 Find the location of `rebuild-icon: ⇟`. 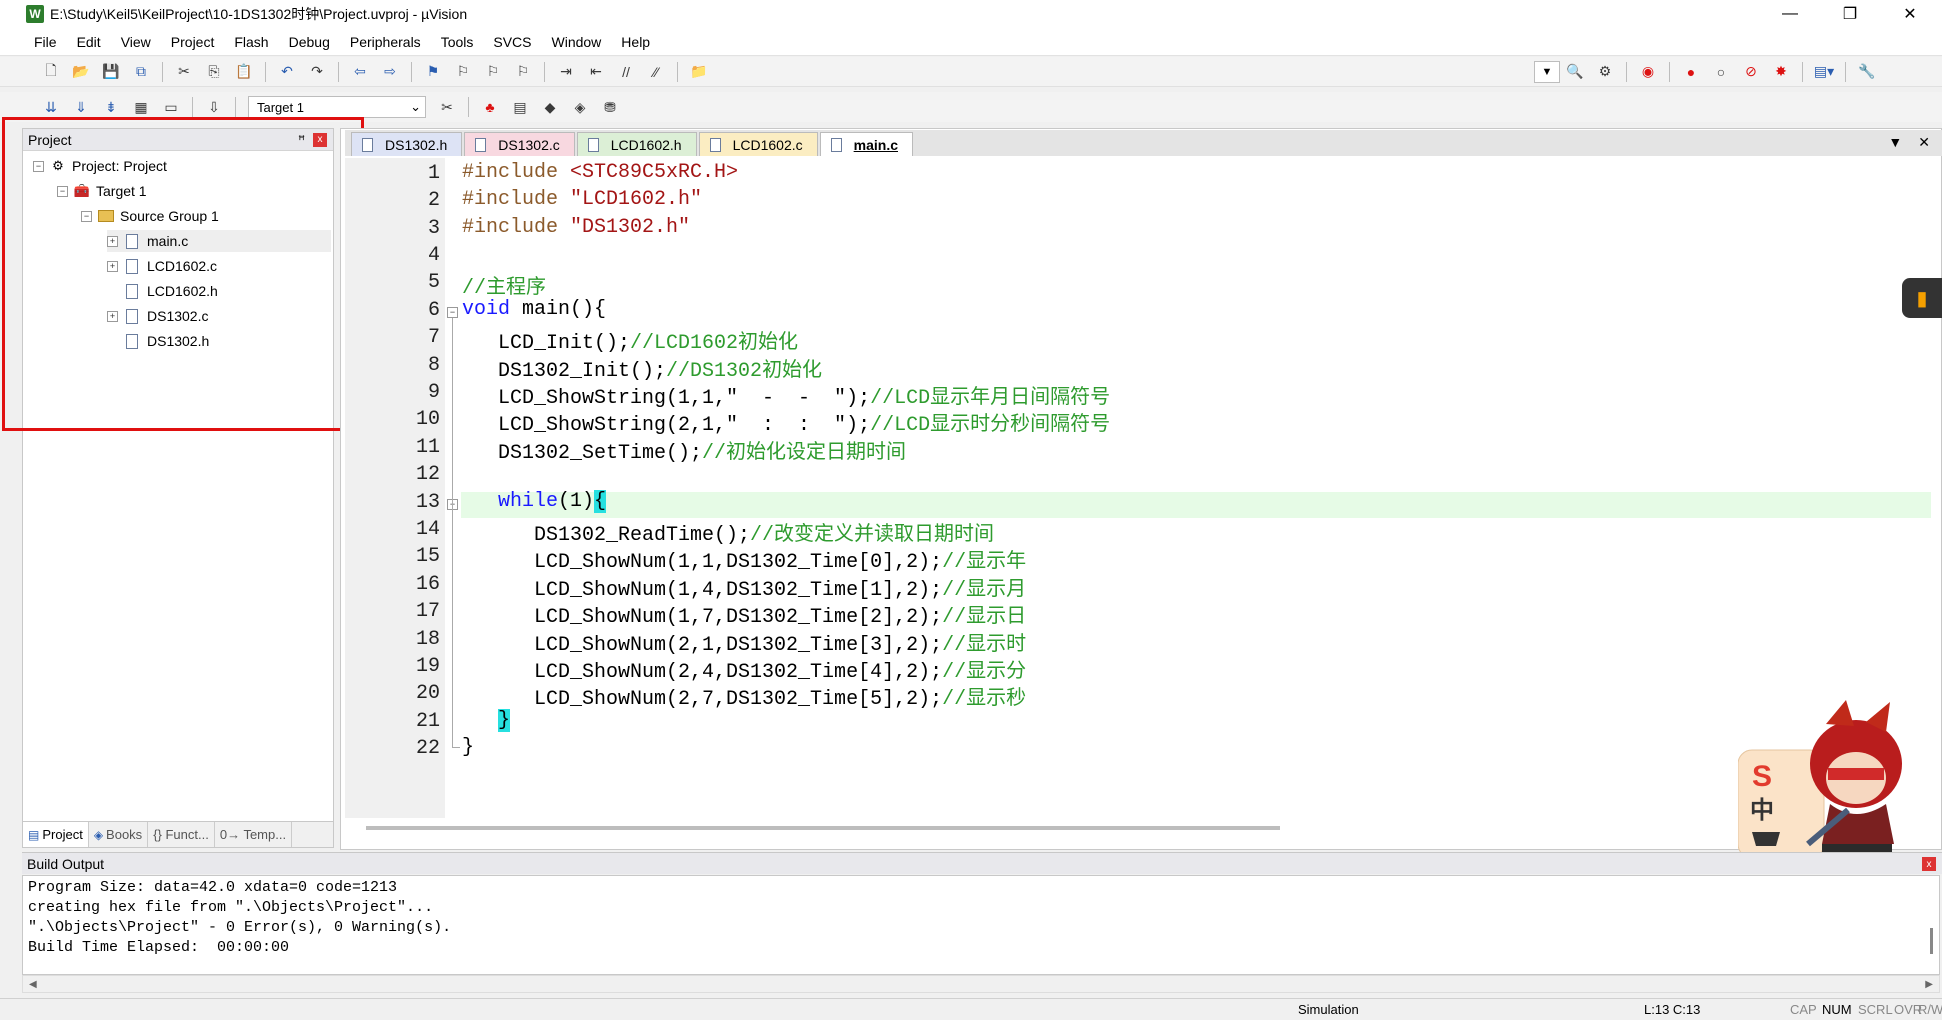

rebuild-icon: ⇟ is located at coordinates (111, 107).